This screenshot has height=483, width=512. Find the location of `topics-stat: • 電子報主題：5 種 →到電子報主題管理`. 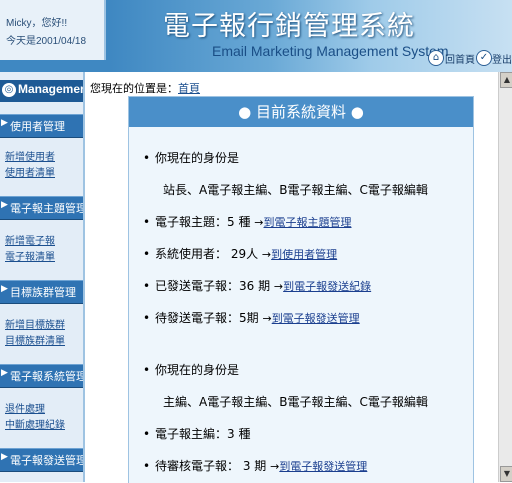

topics-stat: • 電子報主題：5 種 →到電子報主題管理 is located at coordinates (247, 222).